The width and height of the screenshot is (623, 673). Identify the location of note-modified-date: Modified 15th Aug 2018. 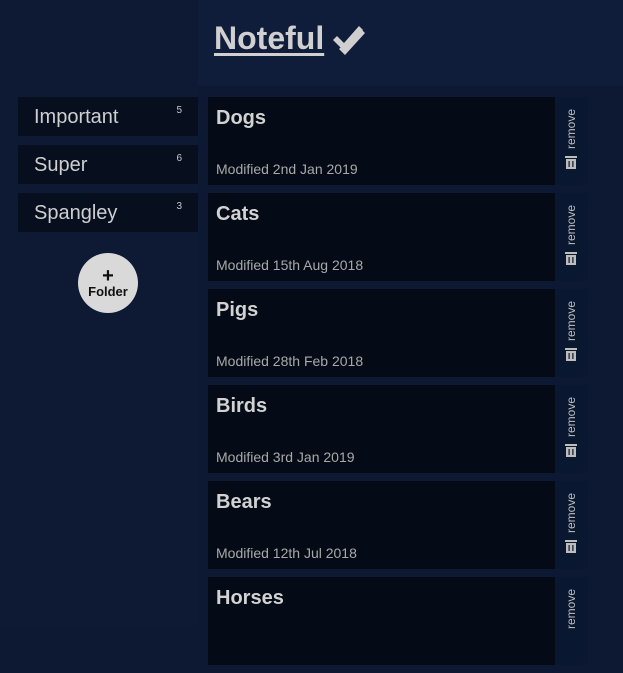
(290, 265).